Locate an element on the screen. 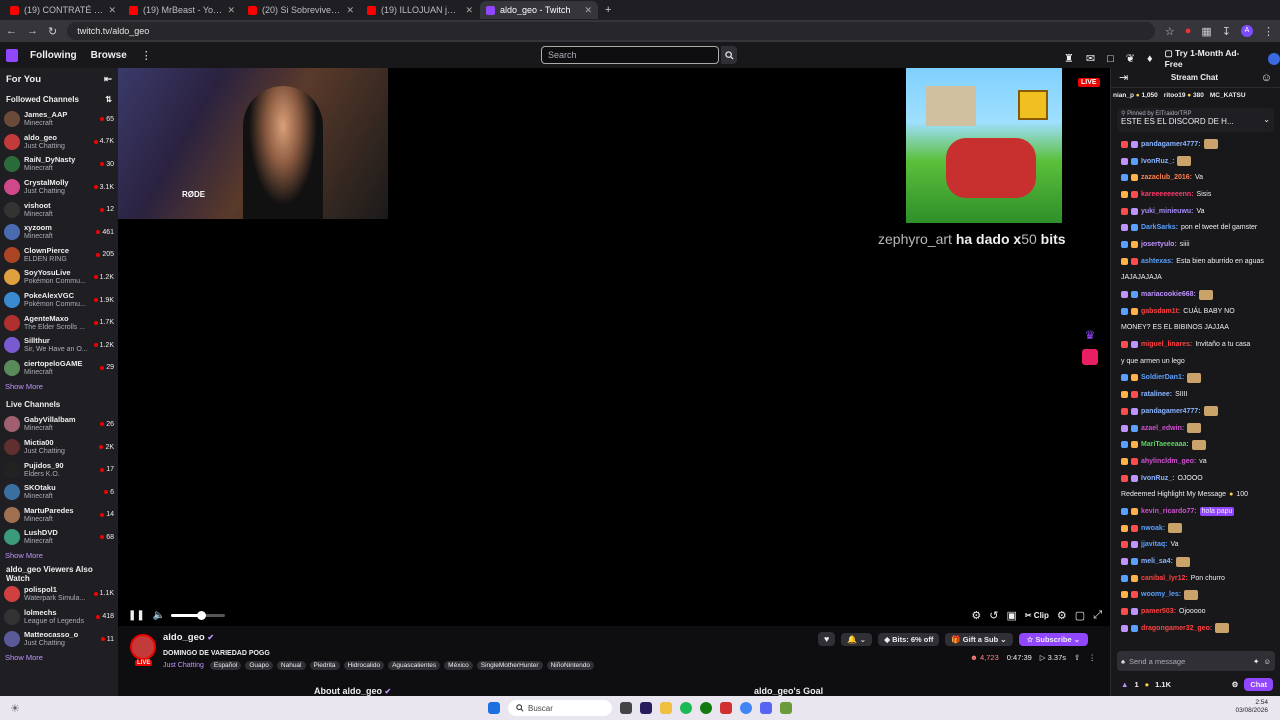  new-tab-icon: + is located at coordinates (608, 10).